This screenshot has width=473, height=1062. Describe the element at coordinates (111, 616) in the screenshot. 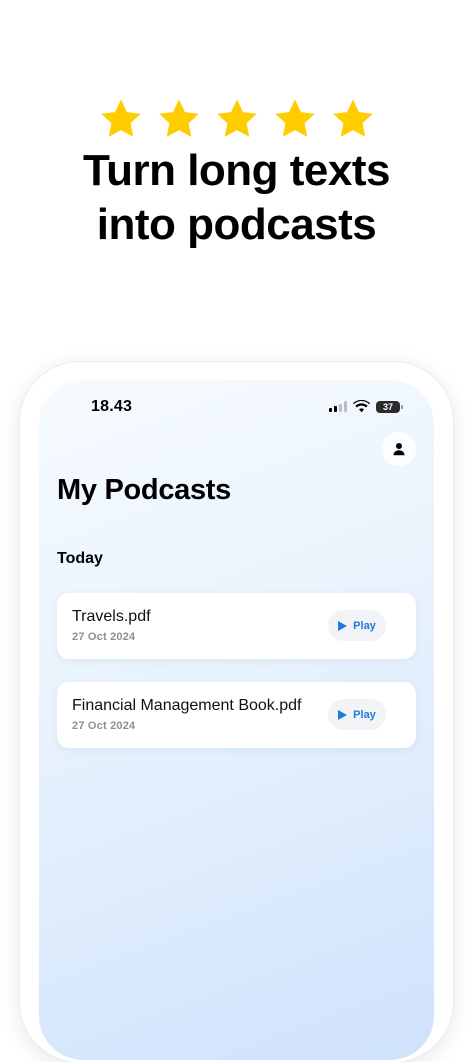

I see `podcast-title: Travels.pdf` at that location.